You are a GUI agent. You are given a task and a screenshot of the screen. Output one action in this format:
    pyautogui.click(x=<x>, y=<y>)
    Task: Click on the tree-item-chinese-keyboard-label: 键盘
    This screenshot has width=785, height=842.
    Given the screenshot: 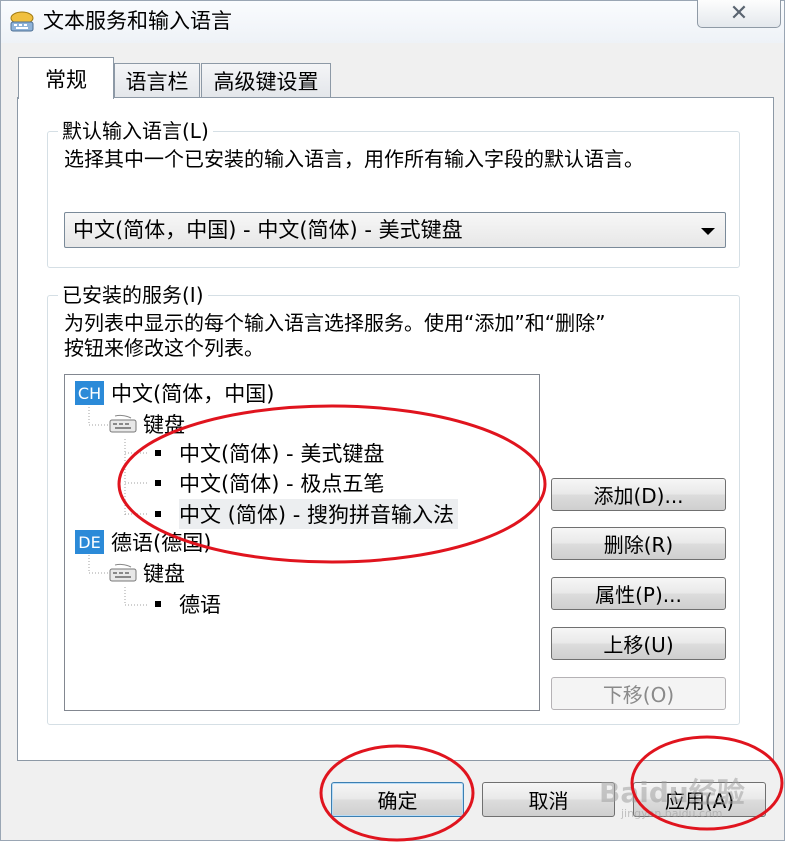 What is the action you would take?
    pyautogui.click(x=164, y=425)
    